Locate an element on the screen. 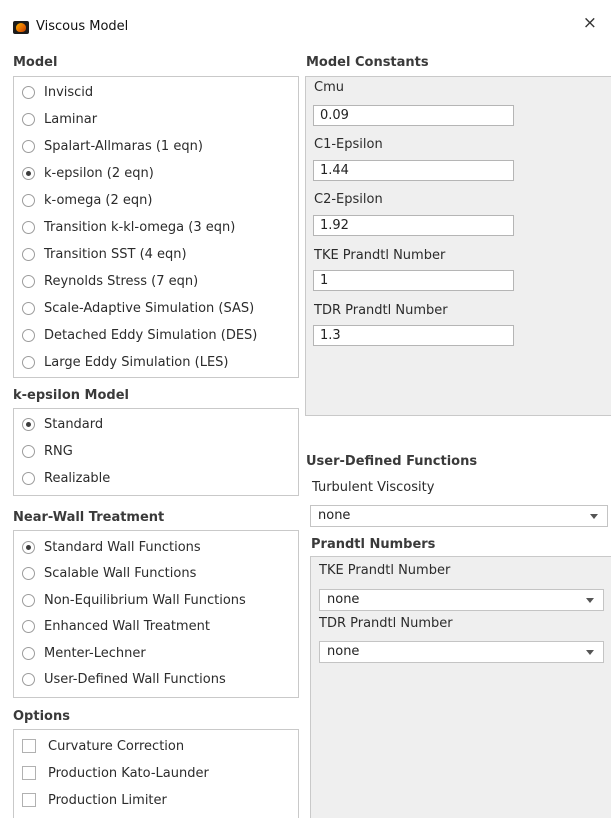 This screenshot has width=611, height=818. model-constants-header: Model Constants is located at coordinates (367, 62).